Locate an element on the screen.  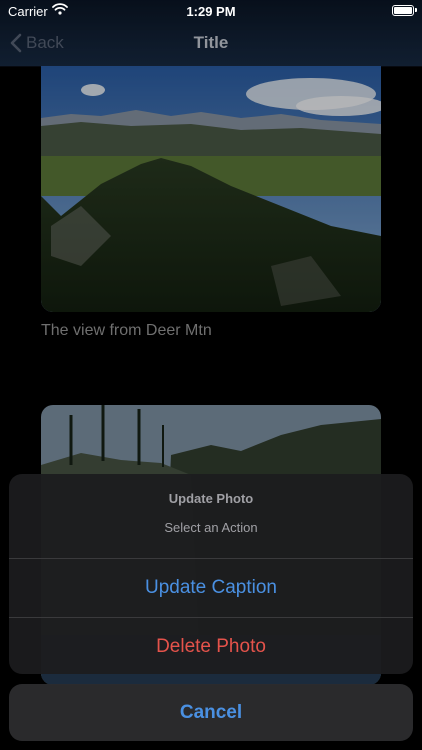
action-sheet-header: Update Photo Select an Action is located at coordinates (211, 516).